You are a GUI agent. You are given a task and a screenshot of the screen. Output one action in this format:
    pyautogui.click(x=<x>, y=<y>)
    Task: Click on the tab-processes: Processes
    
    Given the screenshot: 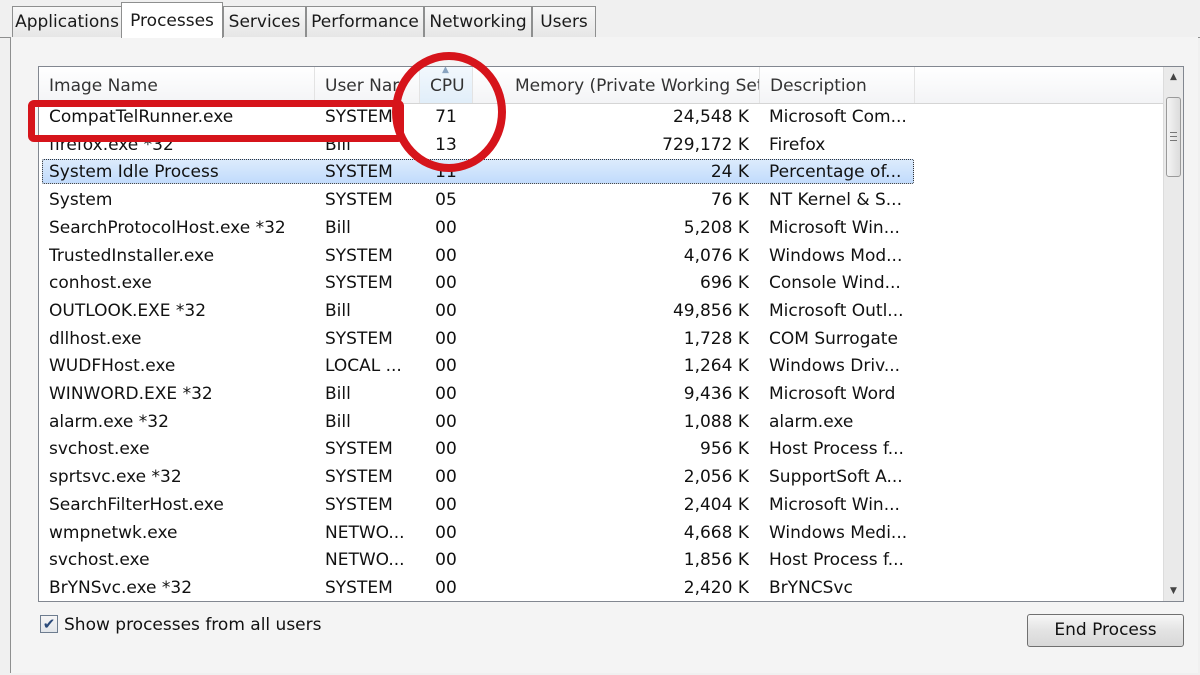 What is the action you would take?
    pyautogui.click(x=172, y=20)
    